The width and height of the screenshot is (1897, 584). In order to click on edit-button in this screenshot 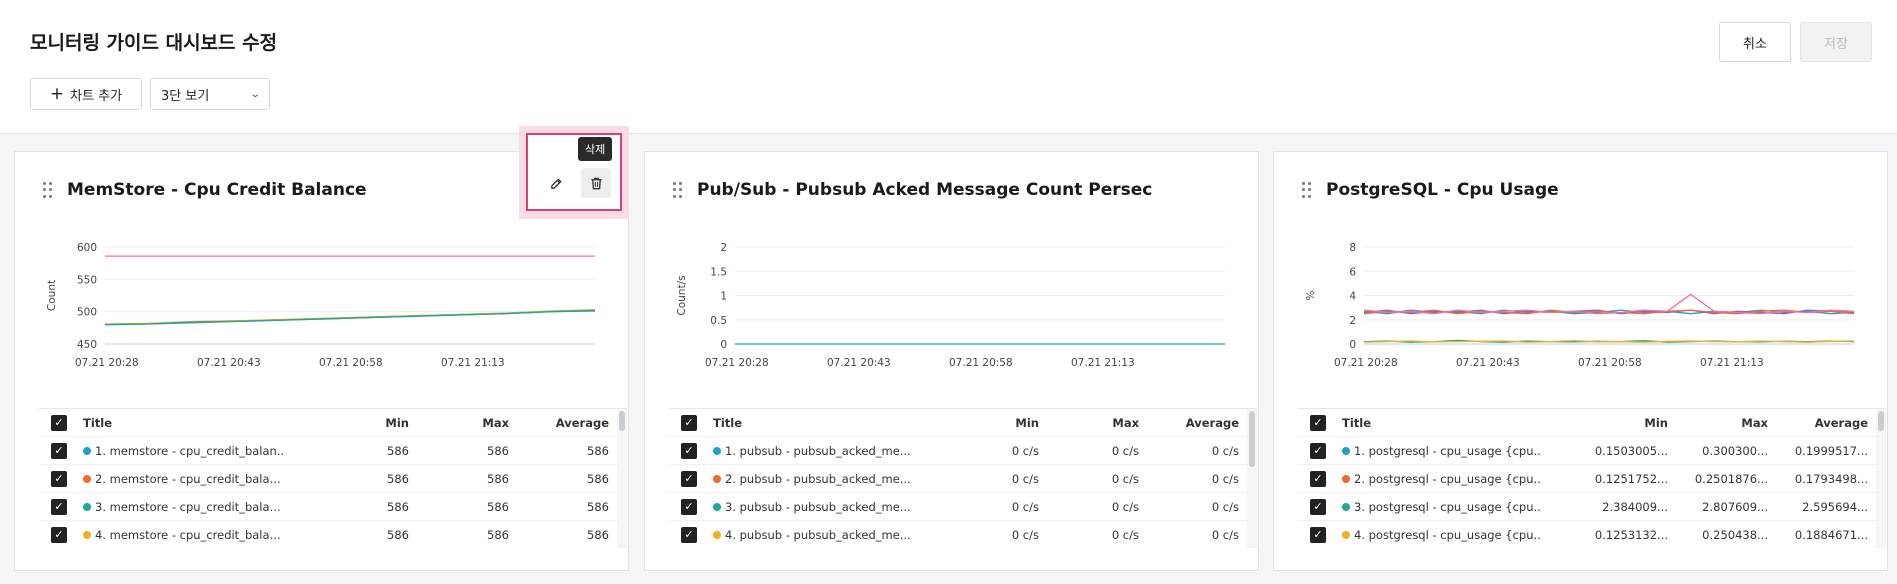, I will do `click(556, 183)`.